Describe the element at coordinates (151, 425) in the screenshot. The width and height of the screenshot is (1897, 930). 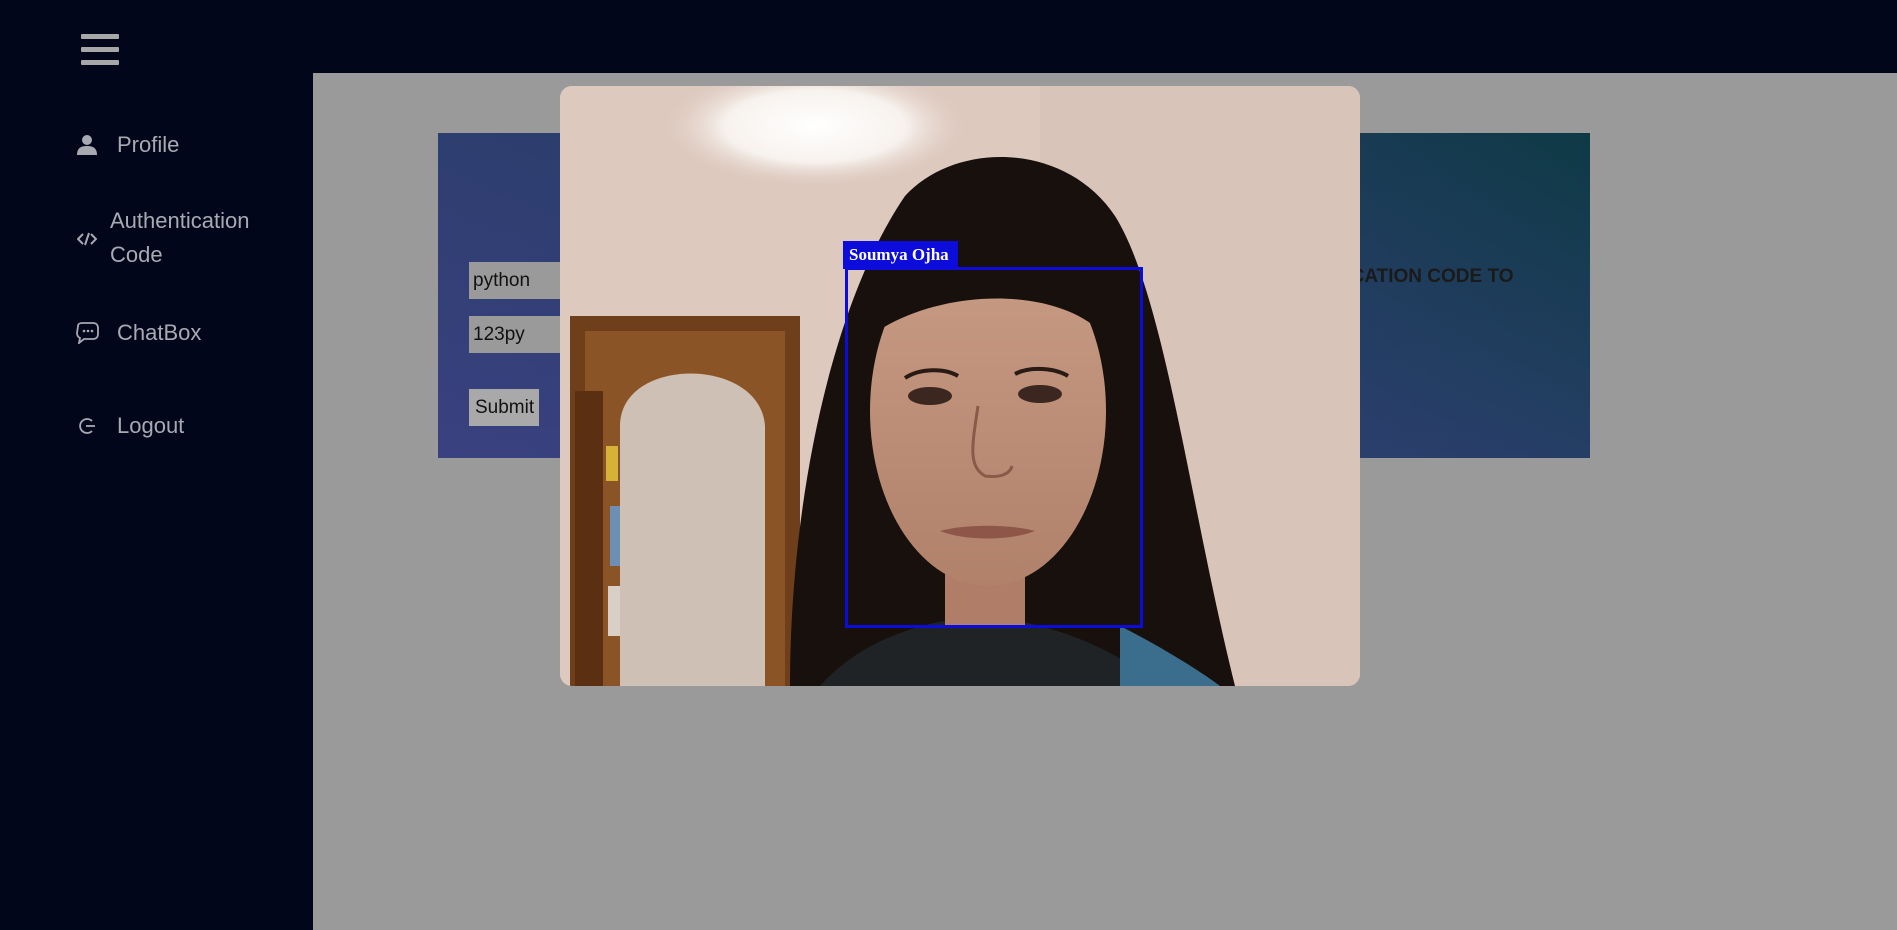
I see `sidebar-item-label: Logout` at that location.